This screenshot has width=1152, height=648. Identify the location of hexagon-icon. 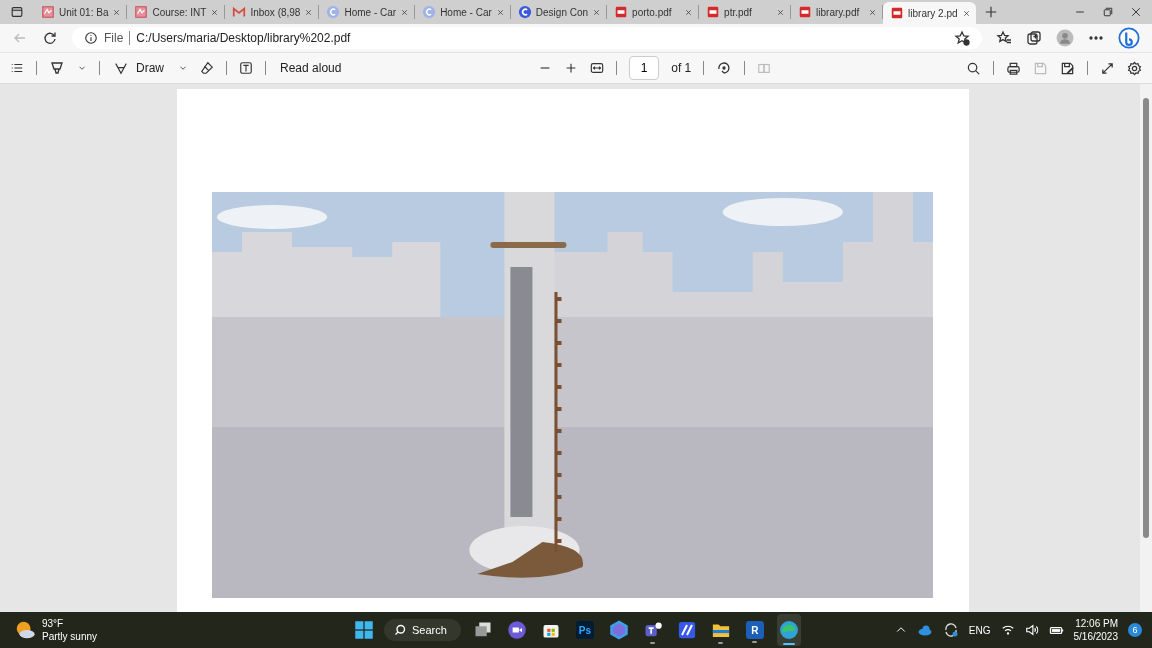
(618, 630).